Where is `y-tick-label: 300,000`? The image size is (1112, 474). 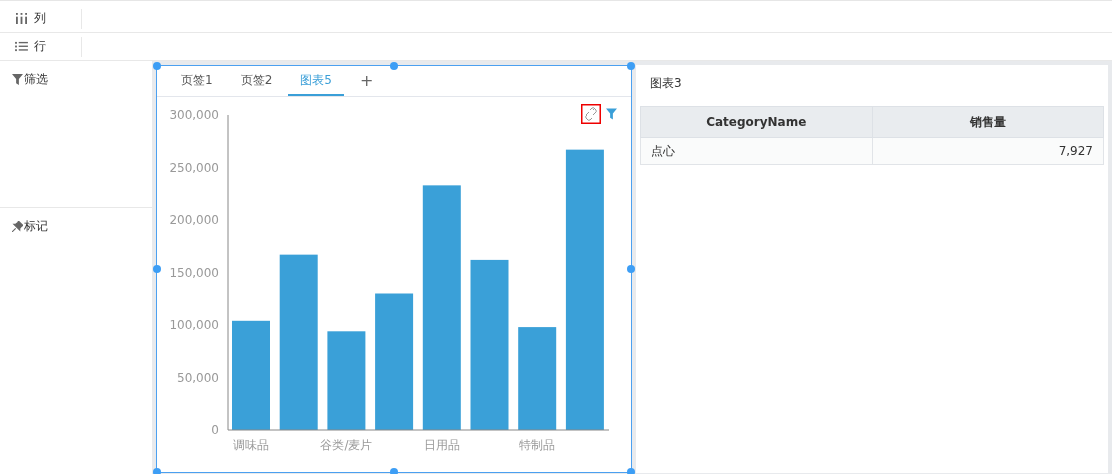 y-tick-label: 300,000 is located at coordinates (194, 115).